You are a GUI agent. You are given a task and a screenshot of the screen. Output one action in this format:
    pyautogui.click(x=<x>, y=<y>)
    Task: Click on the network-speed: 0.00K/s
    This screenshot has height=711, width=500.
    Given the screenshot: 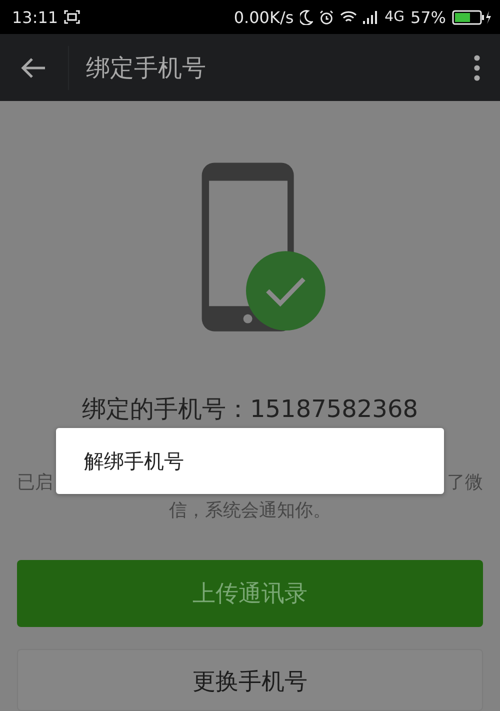 What is the action you would take?
    pyautogui.click(x=264, y=17)
    